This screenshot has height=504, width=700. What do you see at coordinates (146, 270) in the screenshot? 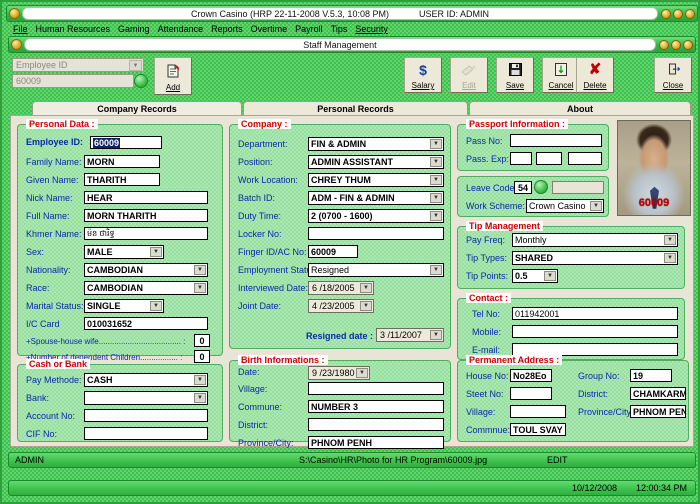
I see `nationality-combo: CAMBODIAN ▼` at bounding box center [146, 270].